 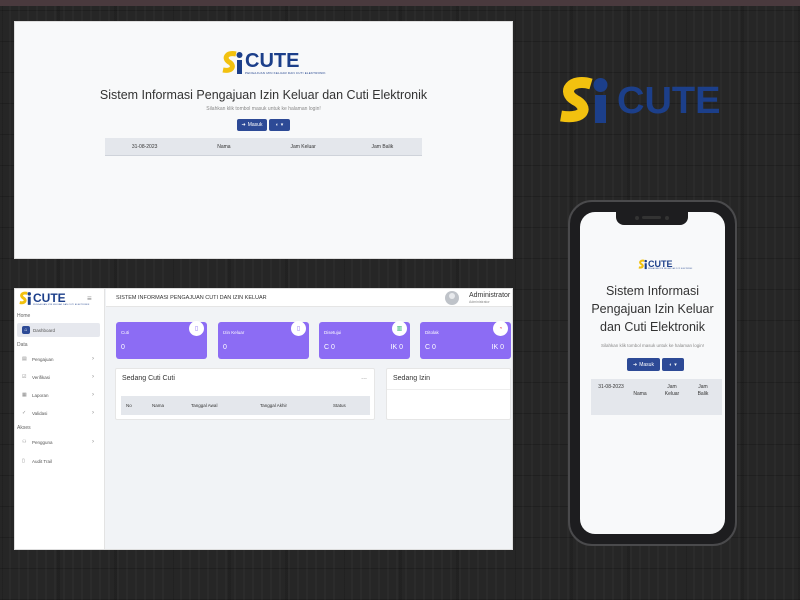 What do you see at coordinates (24, 413) in the screenshot?
I see `validate-icon: ✓` at bounding box center [24, 413].